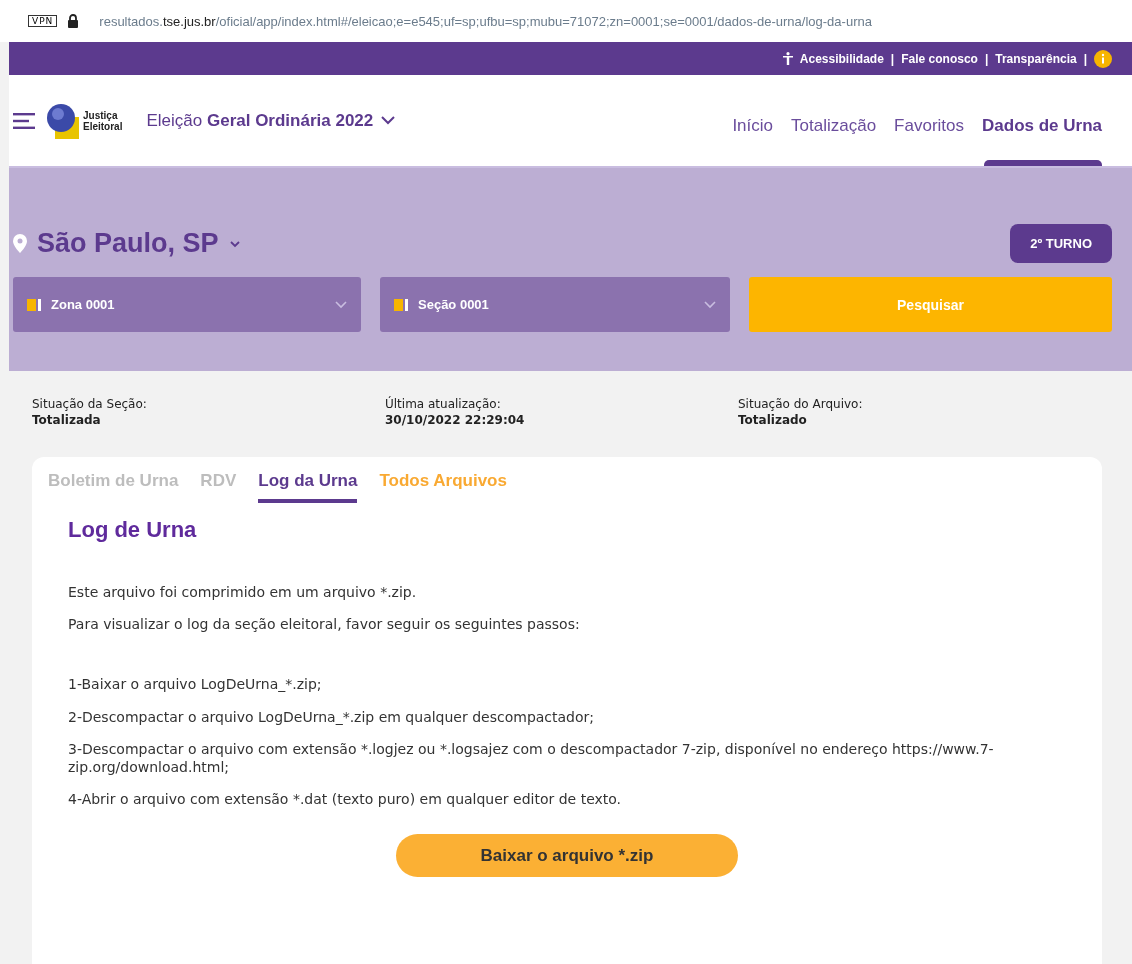 This screenshot has width=1132, height=964. What do you see at coordinates (63, 120) in the screenshot?
I see `globe-logo-icon` at bounding box center [63, 120].